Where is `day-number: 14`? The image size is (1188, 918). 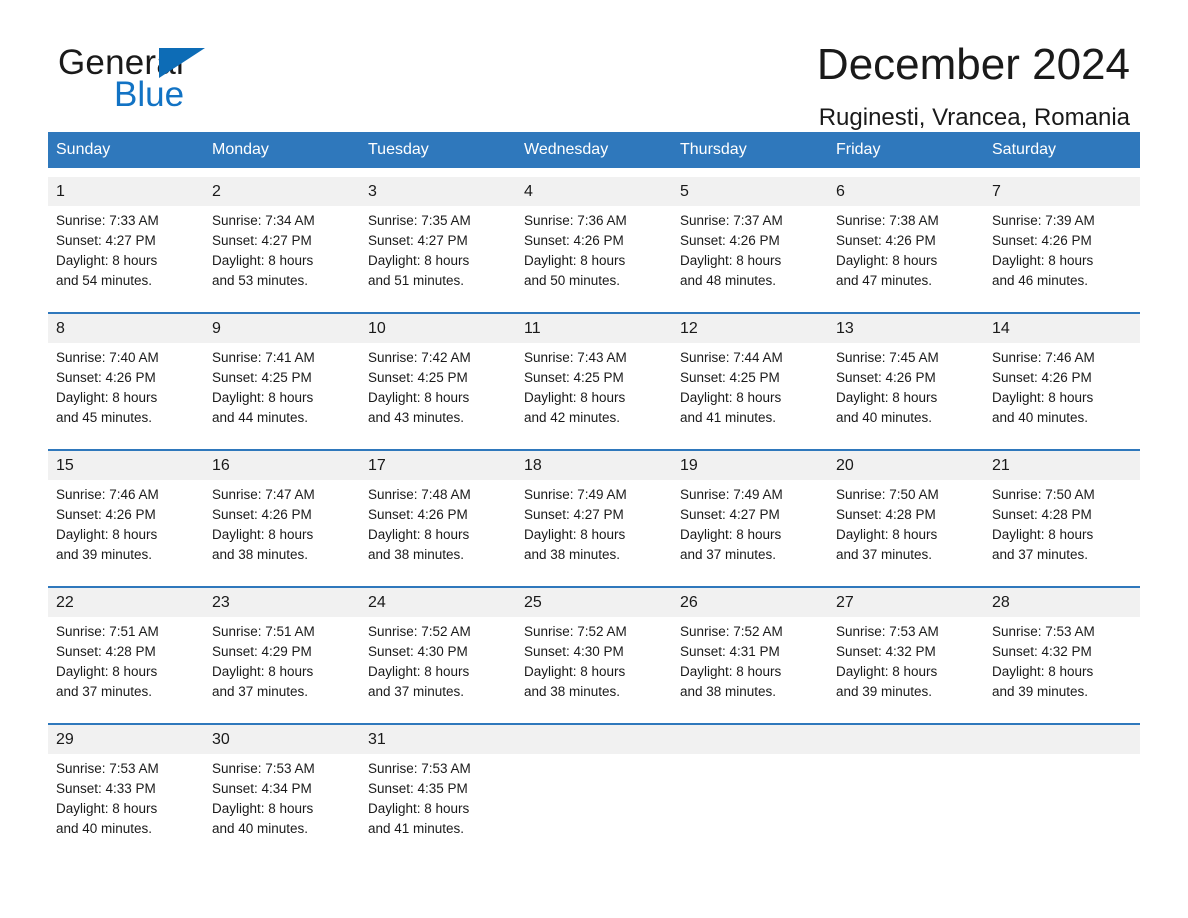 day-number: 14 is located at coordinates (1062, 328).